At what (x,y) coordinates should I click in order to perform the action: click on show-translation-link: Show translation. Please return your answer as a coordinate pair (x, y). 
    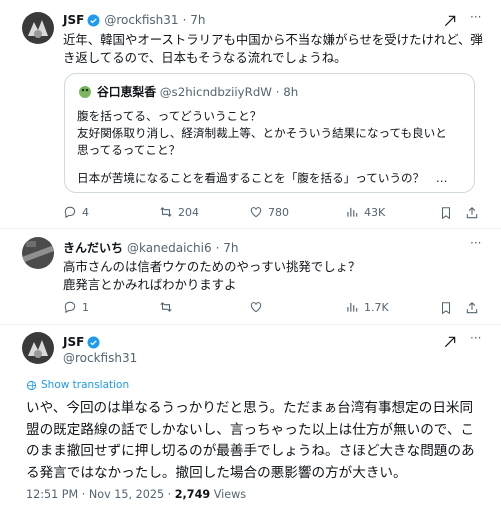
    Looking at the image, I should click on (77, 385).